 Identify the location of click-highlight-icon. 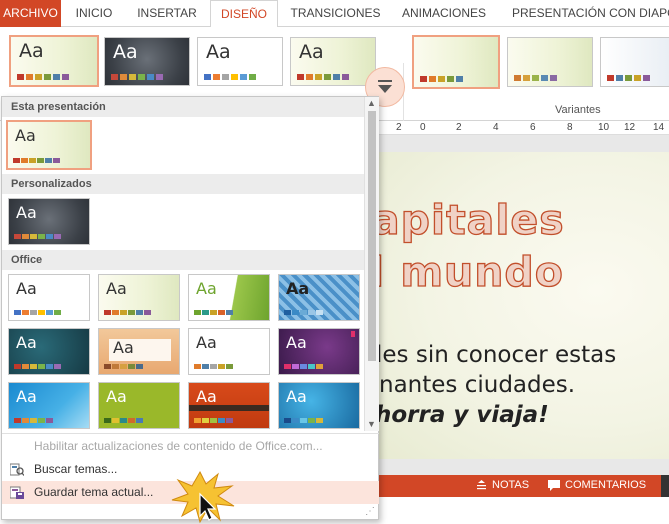
(203, 497).